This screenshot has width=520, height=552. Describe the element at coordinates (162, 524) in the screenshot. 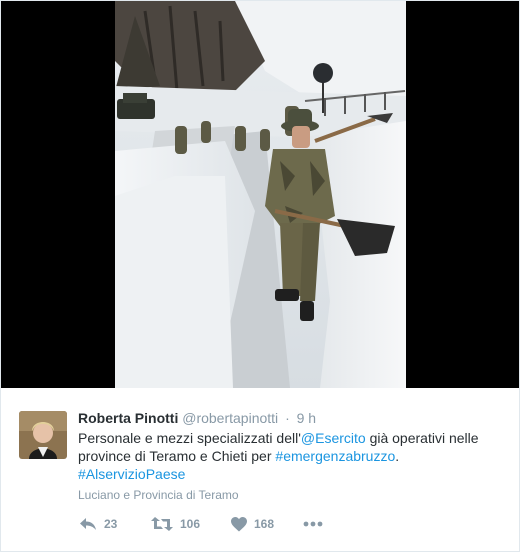

I see `retweet-icon` at that location.